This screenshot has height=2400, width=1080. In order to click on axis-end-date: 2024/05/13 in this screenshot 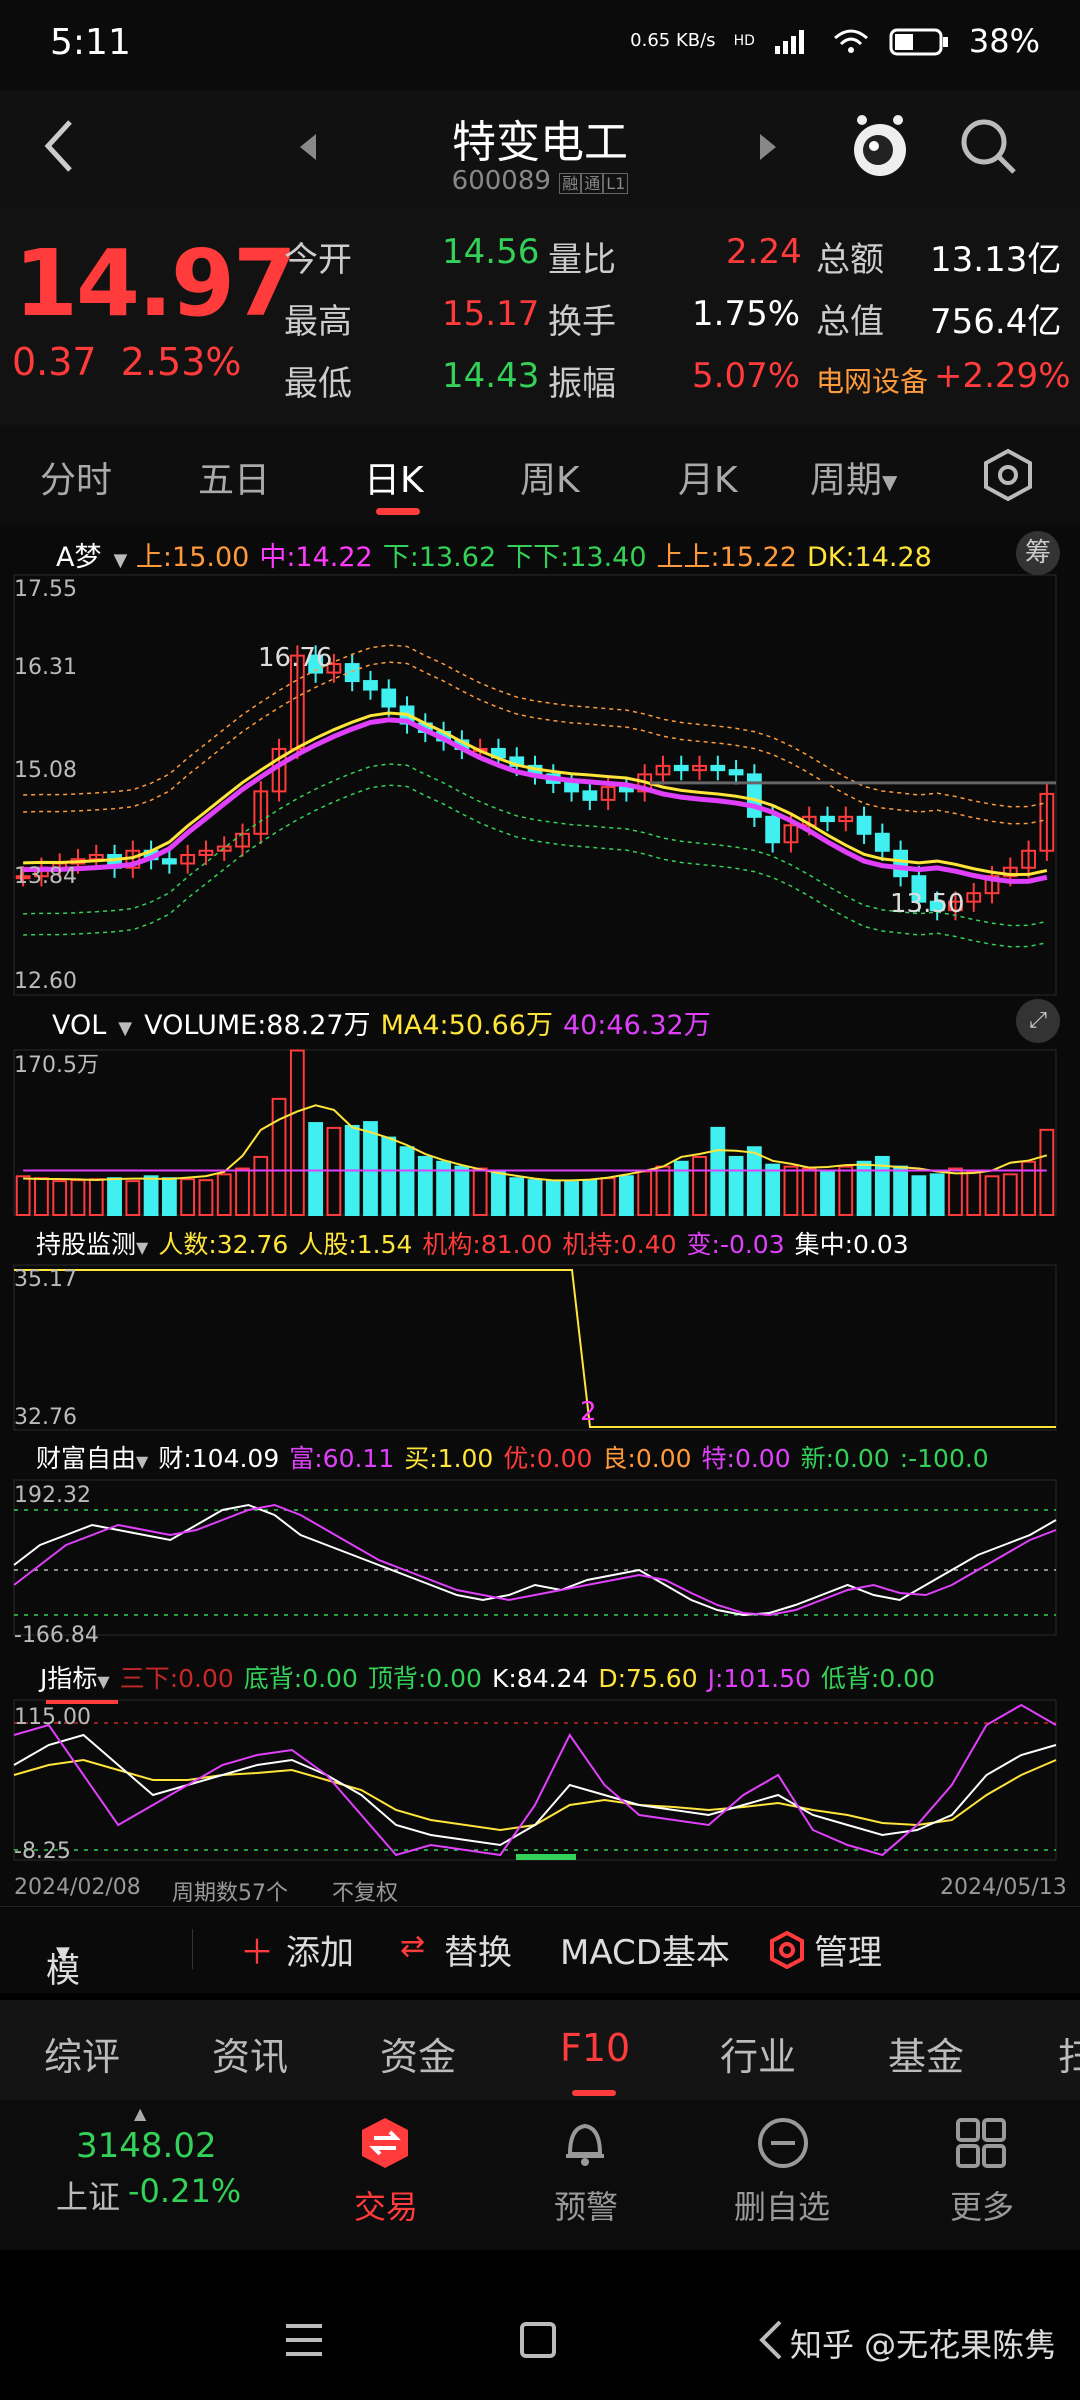, I will do `click(1003, 1887)`.